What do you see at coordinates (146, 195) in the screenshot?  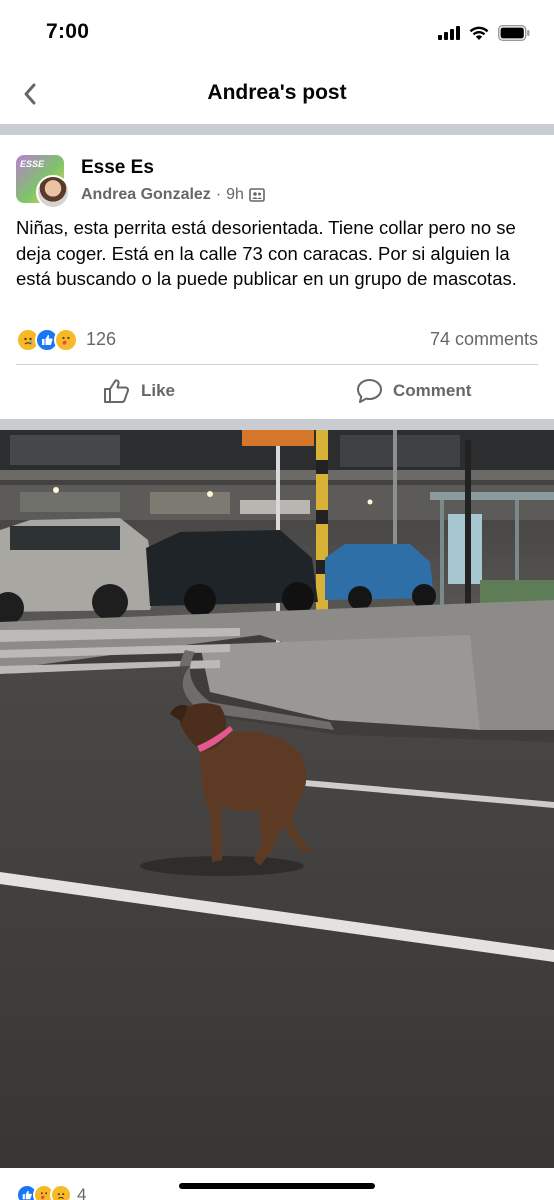 I see `author-name: Andrea Gonzalez` at bounding box center [146, 195].